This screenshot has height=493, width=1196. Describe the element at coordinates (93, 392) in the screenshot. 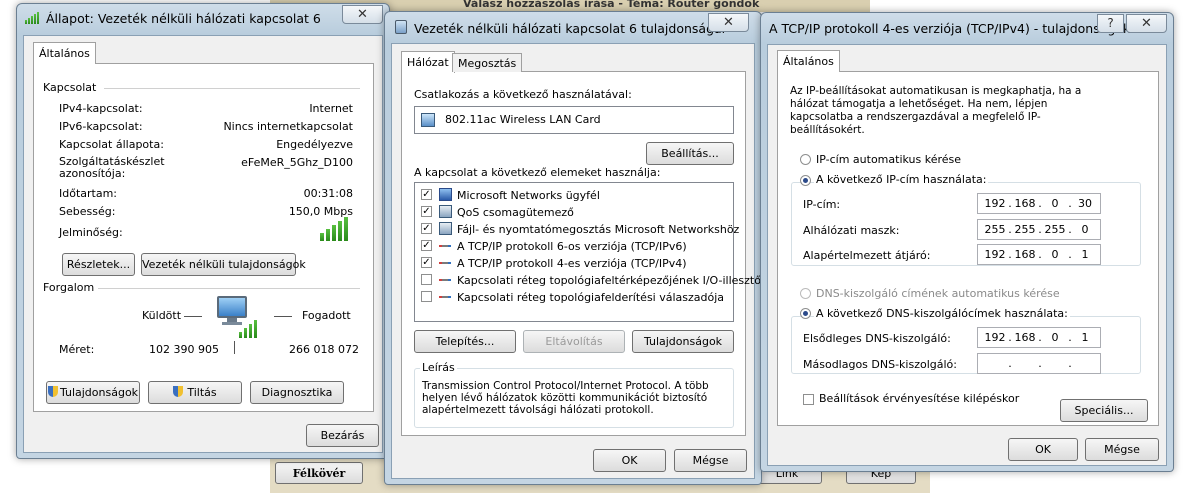

I see `properties-button: Tulajdonságok` at that location.